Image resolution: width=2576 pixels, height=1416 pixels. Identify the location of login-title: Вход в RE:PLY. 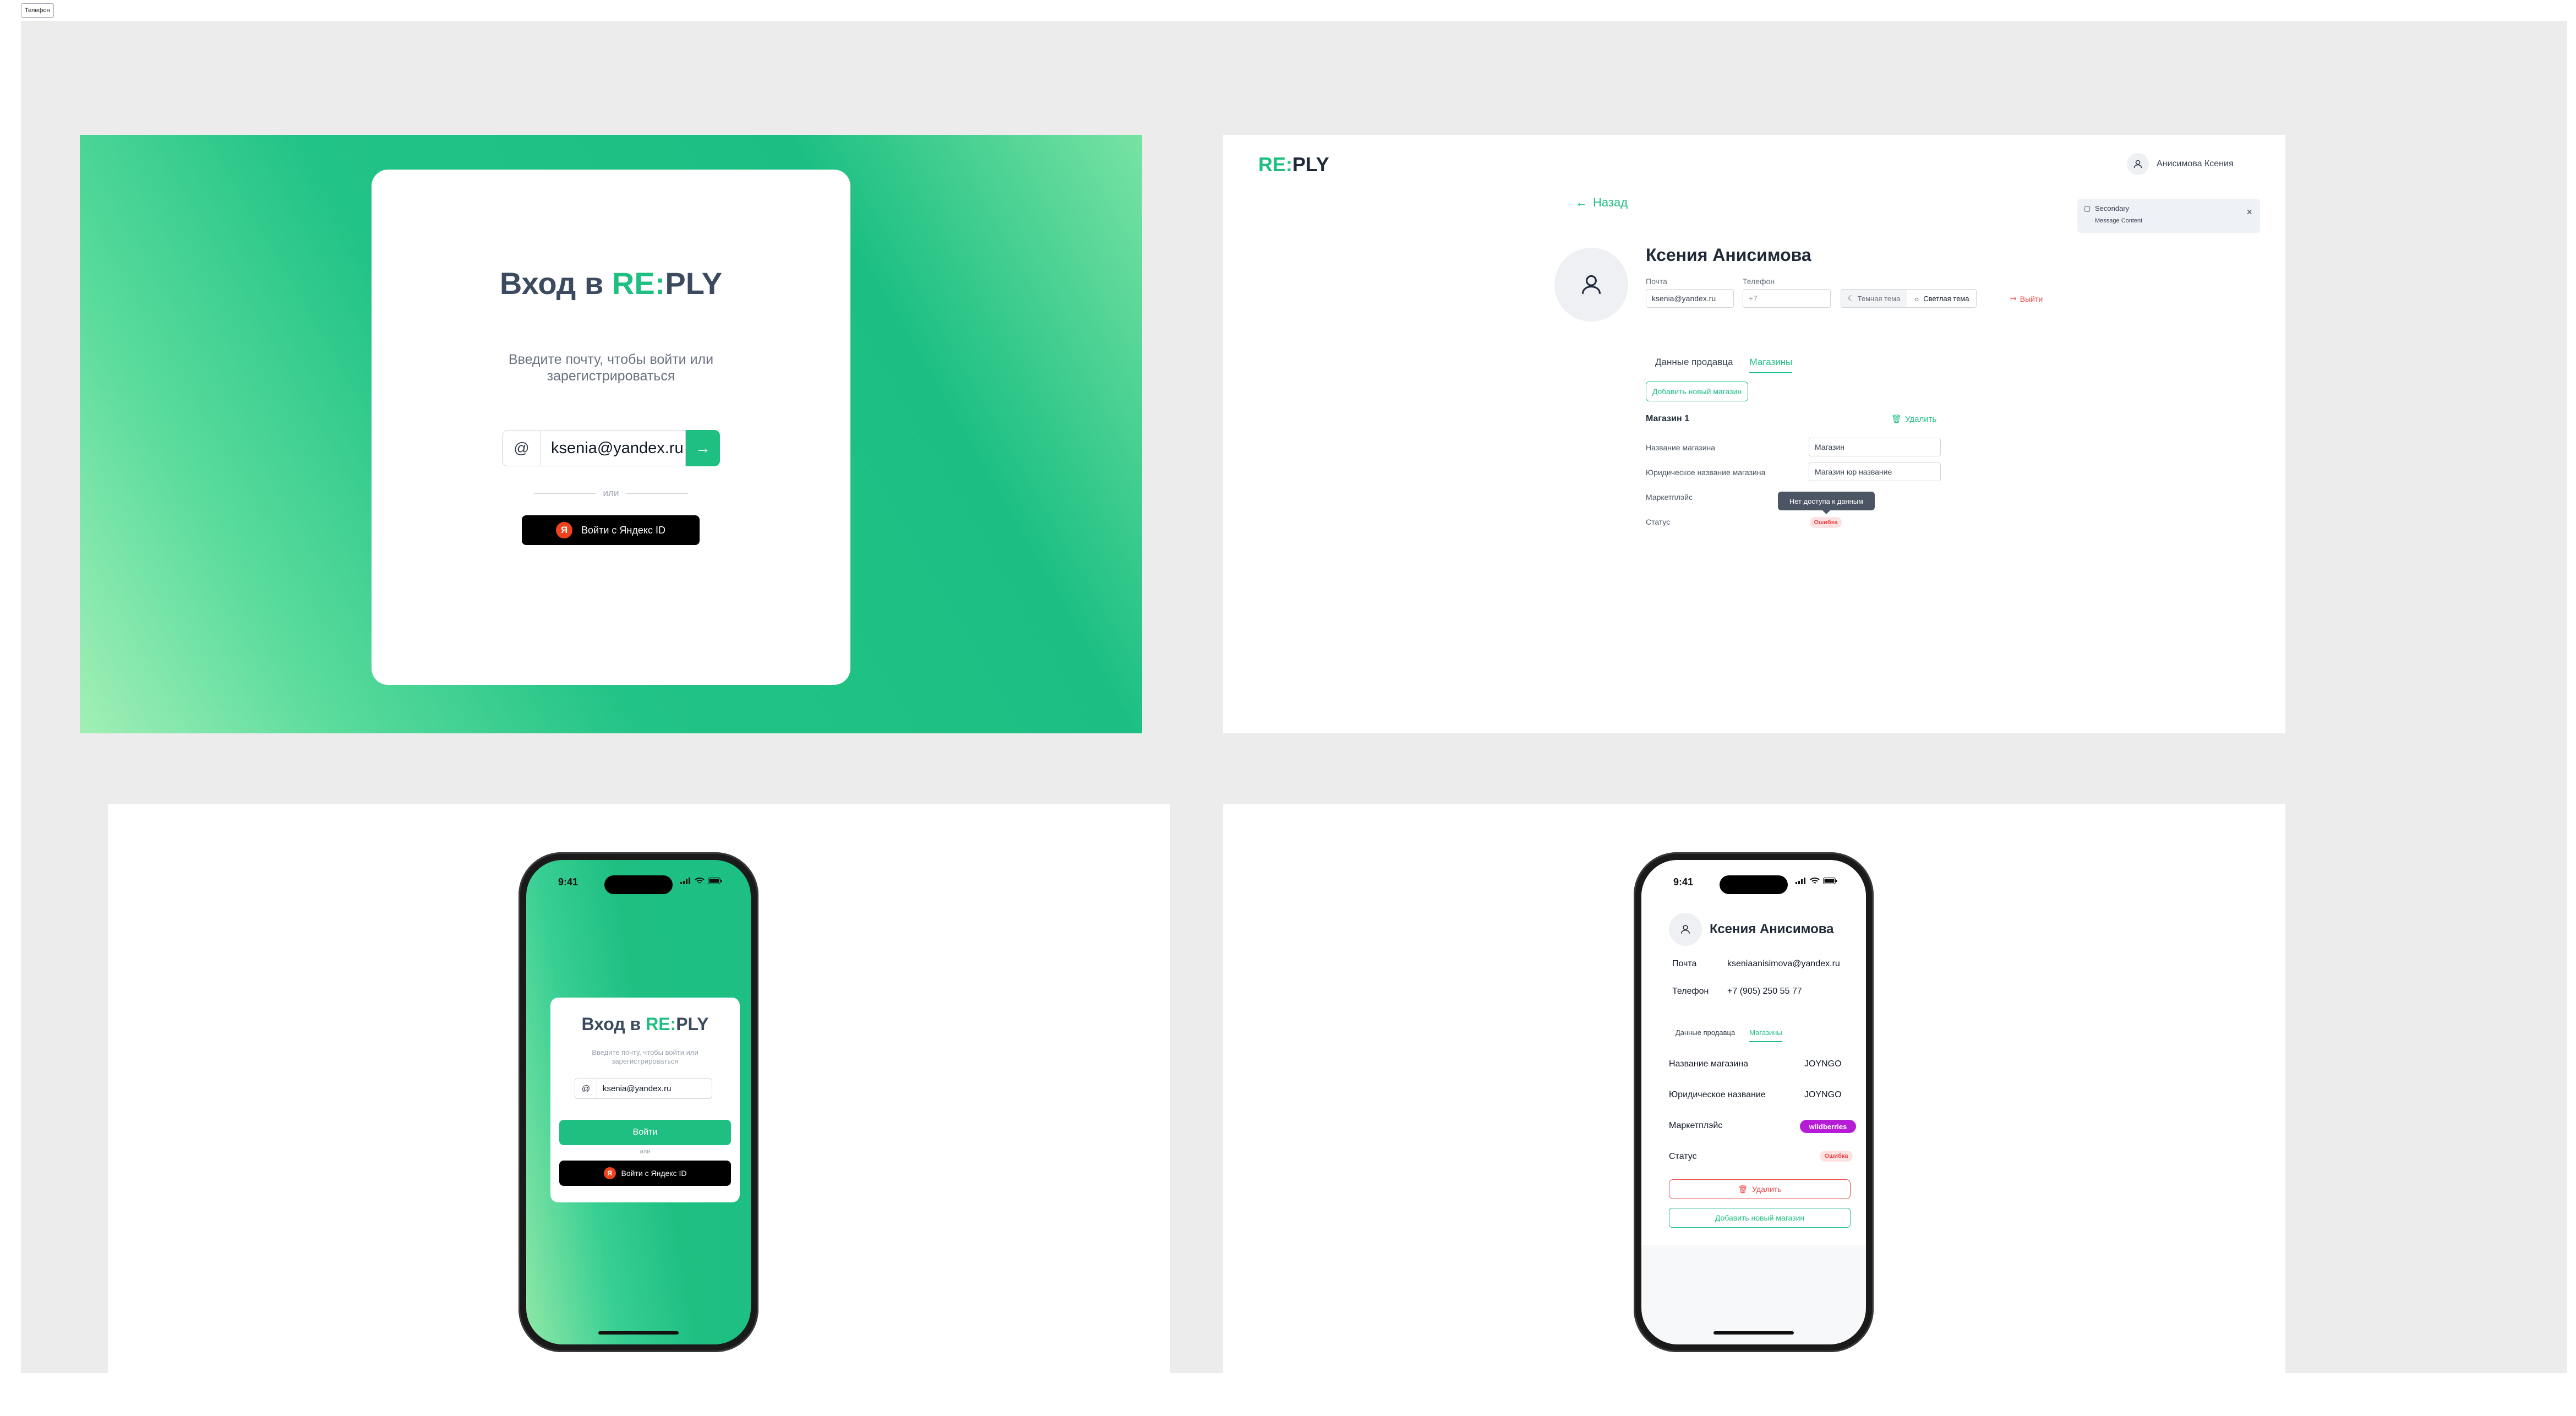
(611, 283).